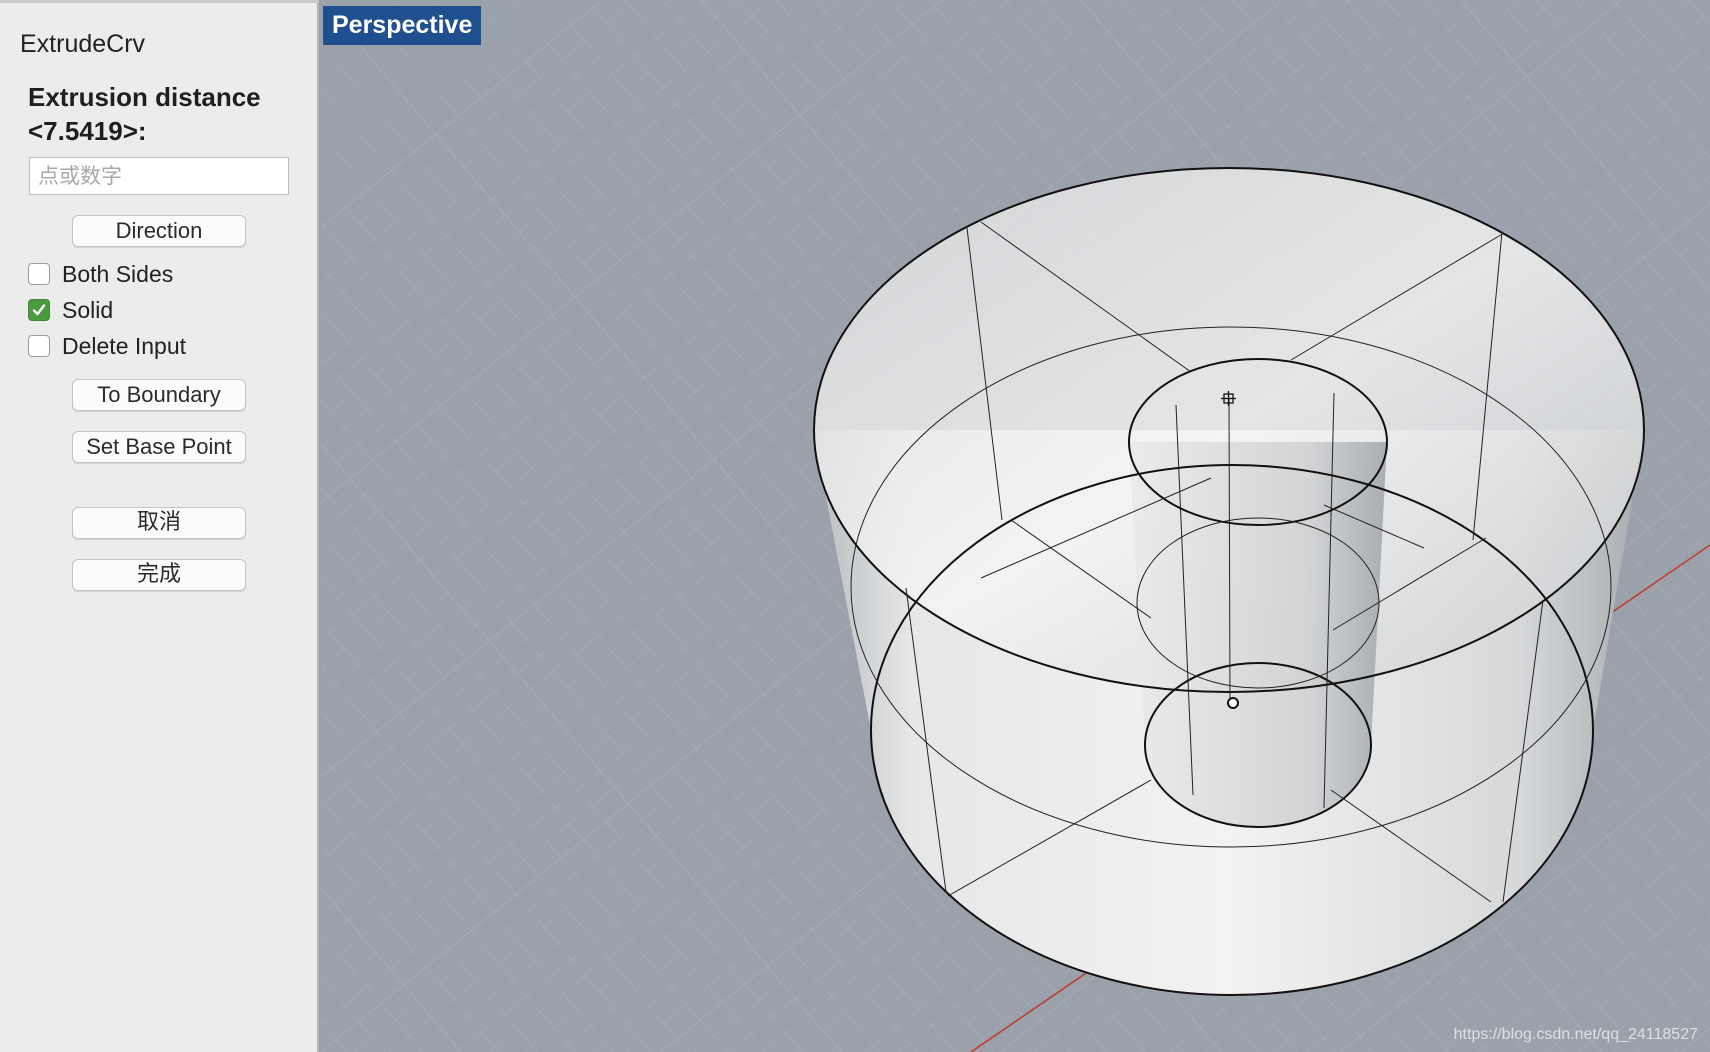 Image resolution: width=1710 pixels, height=1052 pixels. I want to click on viewport-title: Perspective, so click(402, 25).